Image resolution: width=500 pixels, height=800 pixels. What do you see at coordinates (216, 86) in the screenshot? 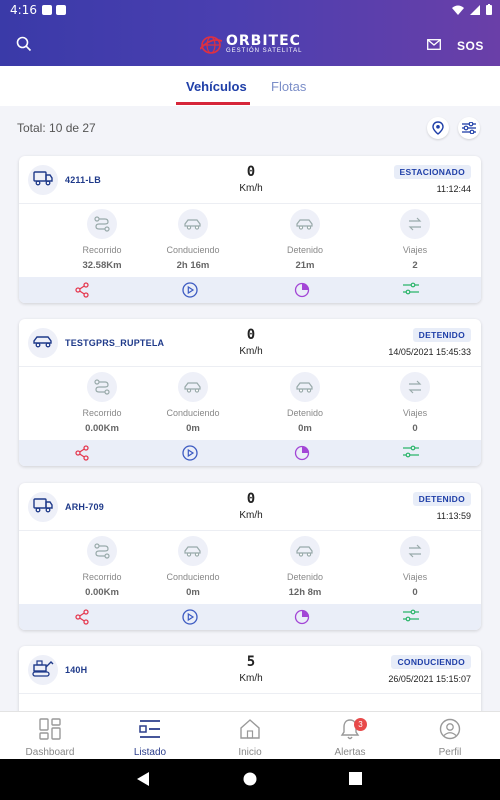
I see `tab-vehiculos: Vehículos` at bounding box center [216, 86].